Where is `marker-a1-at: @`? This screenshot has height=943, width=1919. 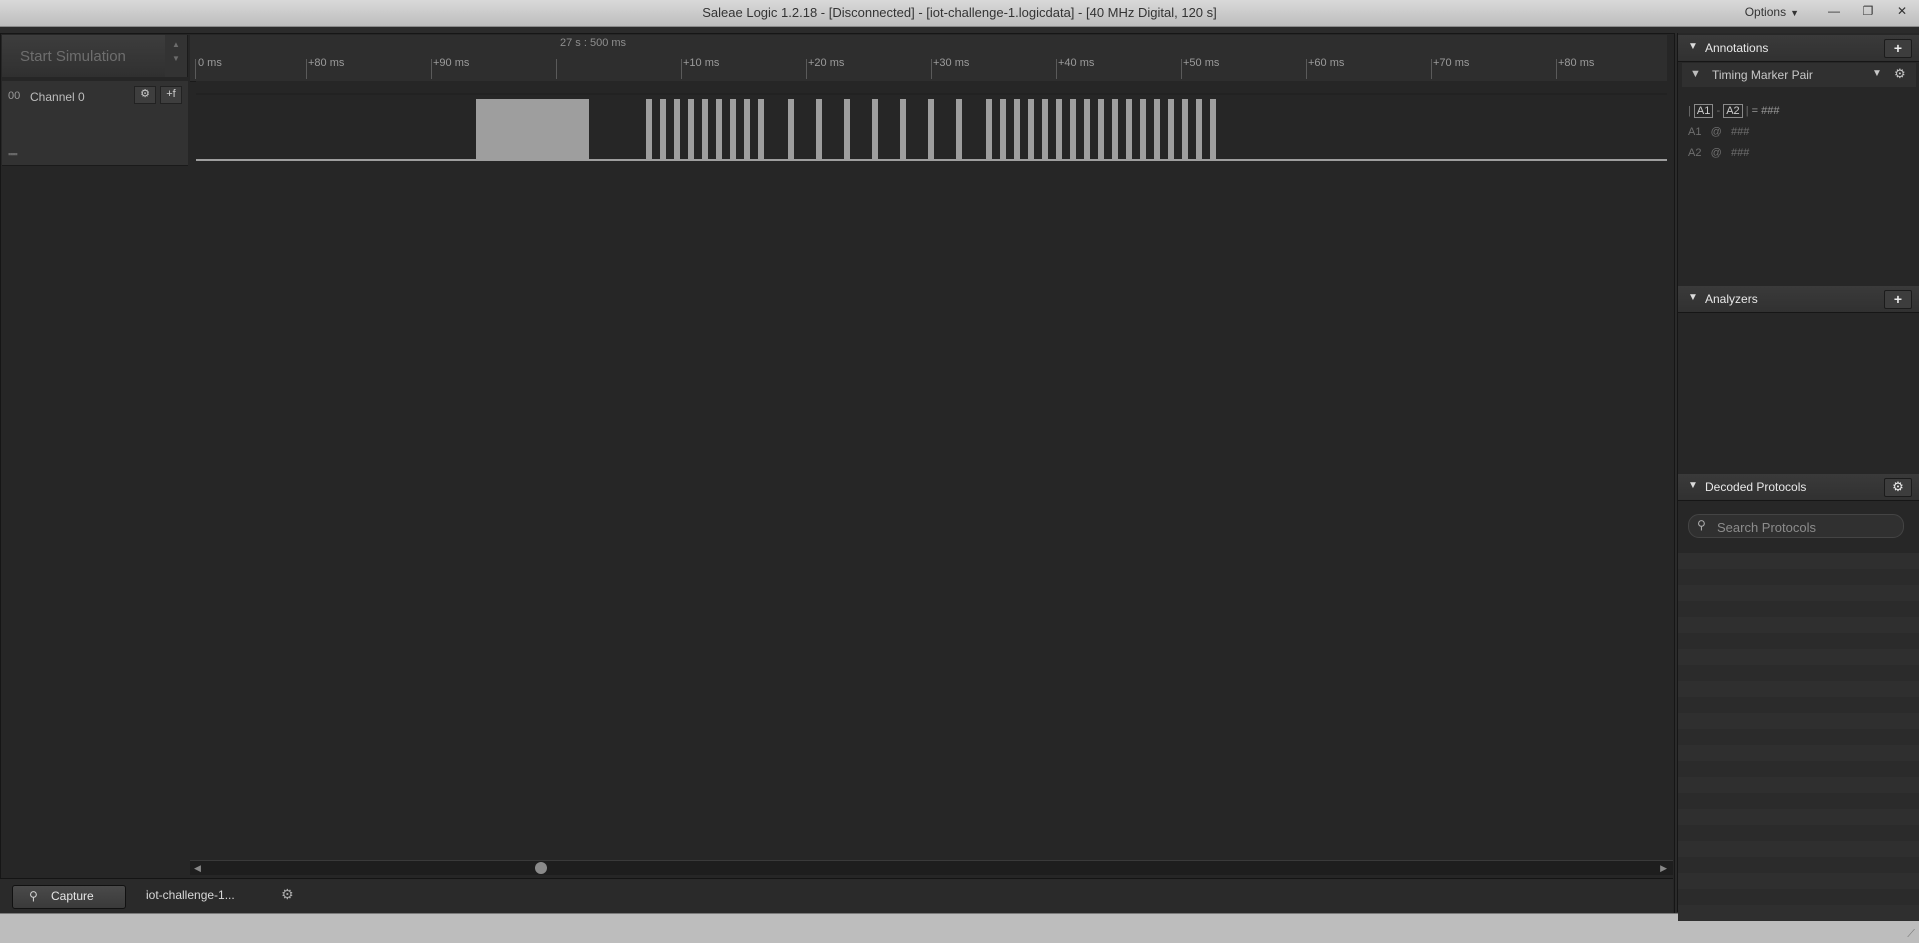 marker-a1-at: @ is located at coordinates (1716, 132).